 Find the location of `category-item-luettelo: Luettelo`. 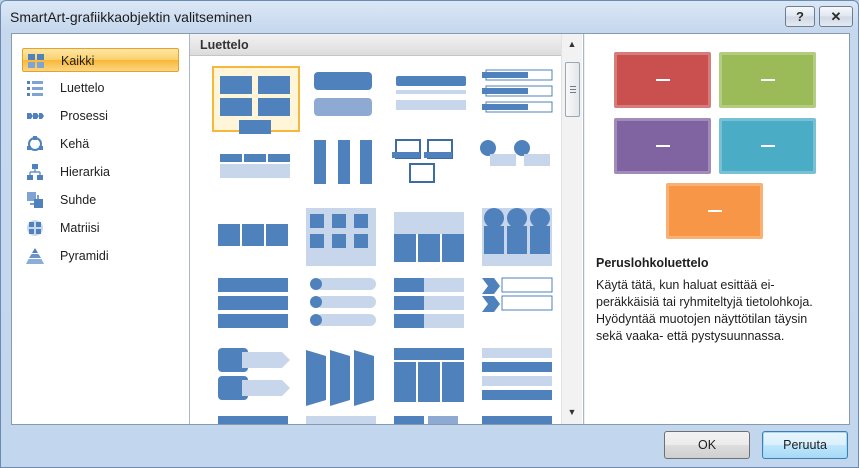

category-item-luettelo: Luettelo is located at coordinates (100, 88).